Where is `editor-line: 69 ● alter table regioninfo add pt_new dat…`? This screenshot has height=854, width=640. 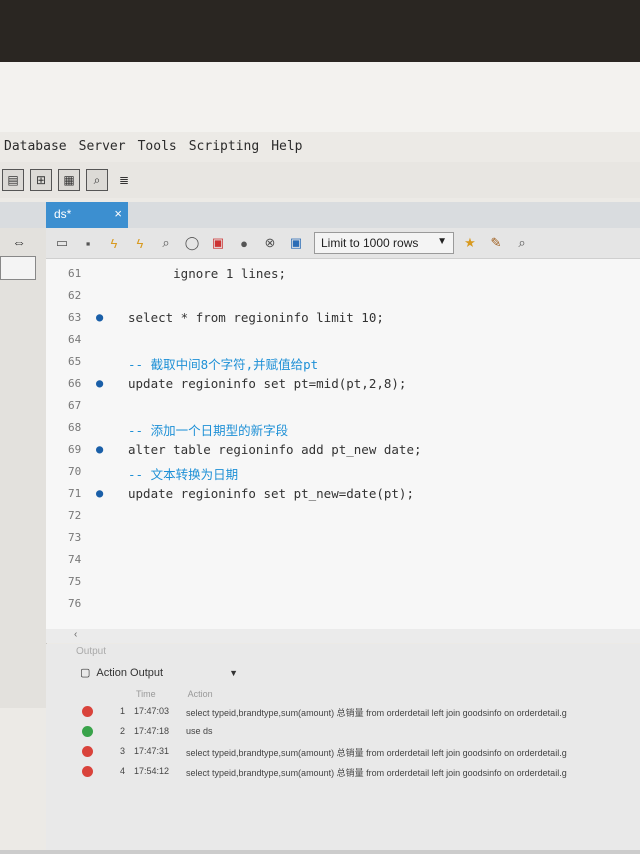
editor-line: 69 ● alter table regioninfo add pt_new dat… is located at coordinates (343, 450).